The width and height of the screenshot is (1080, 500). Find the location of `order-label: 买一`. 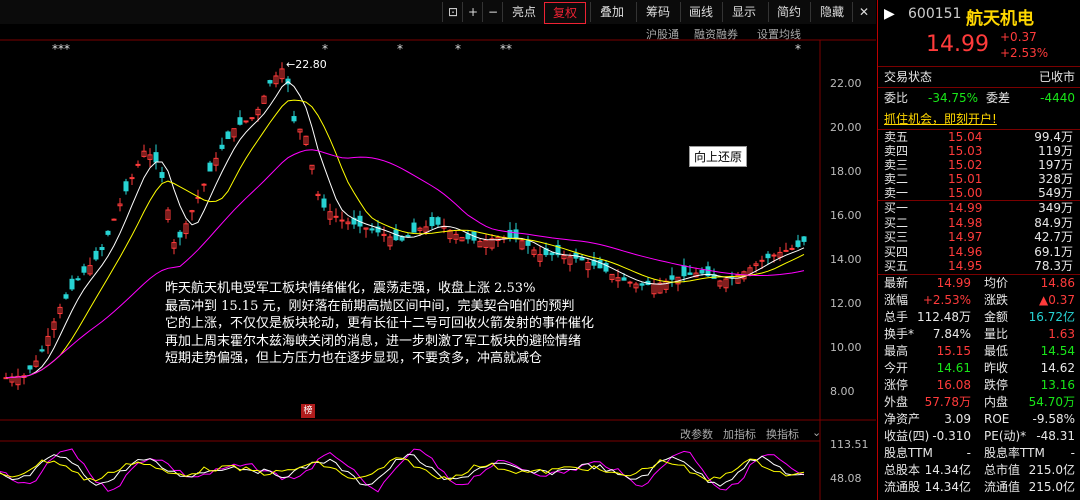

order-label: 买一 is located at coordinates (896, 208).